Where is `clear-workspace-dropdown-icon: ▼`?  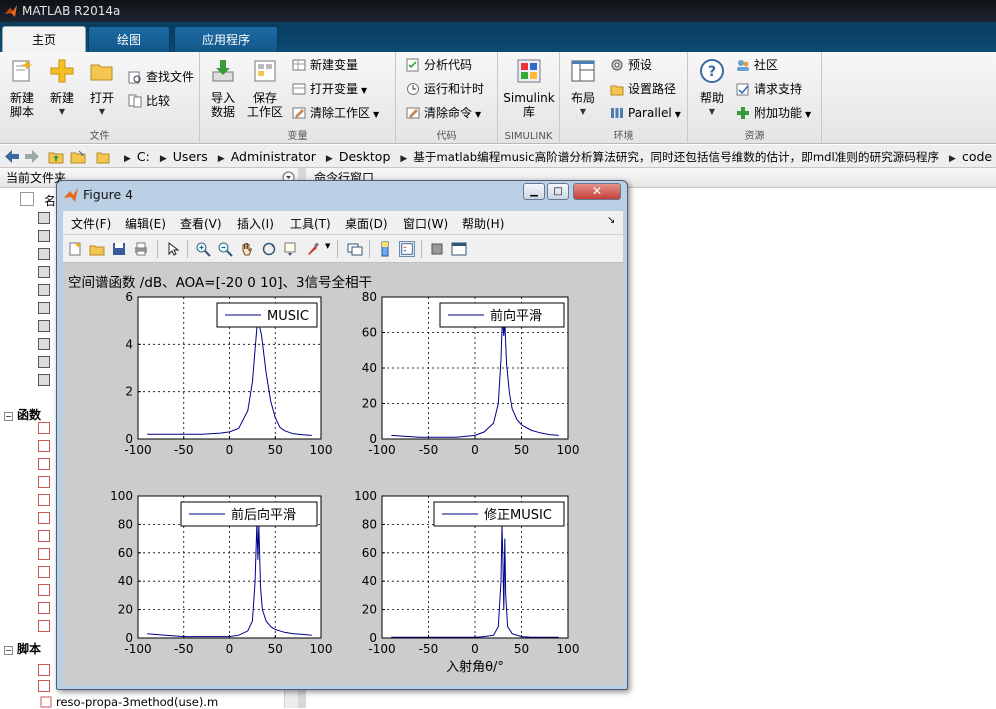
clear-workspace-dropdown-icon: ▼ is located at coordinates (376, 114).